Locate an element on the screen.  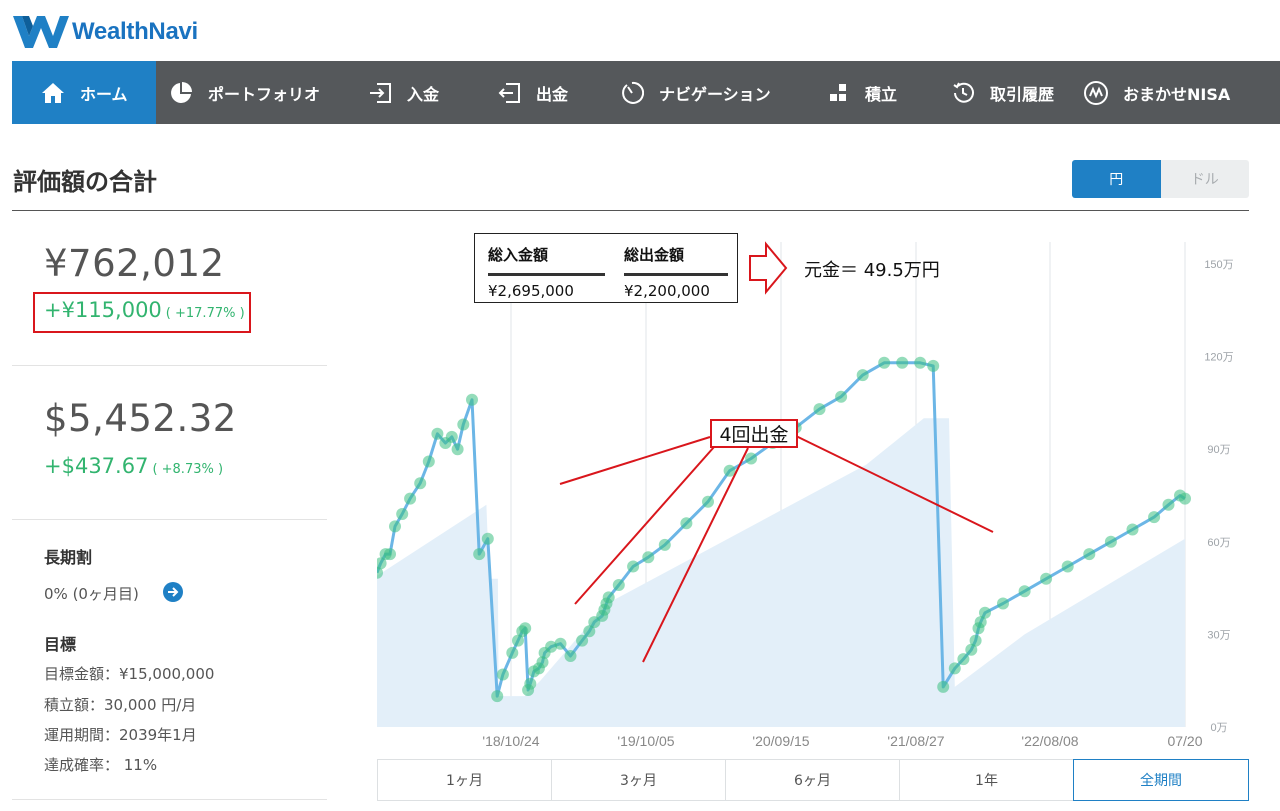
x-tick-label: '22/08/08 is located at coordinates (1049, 741).